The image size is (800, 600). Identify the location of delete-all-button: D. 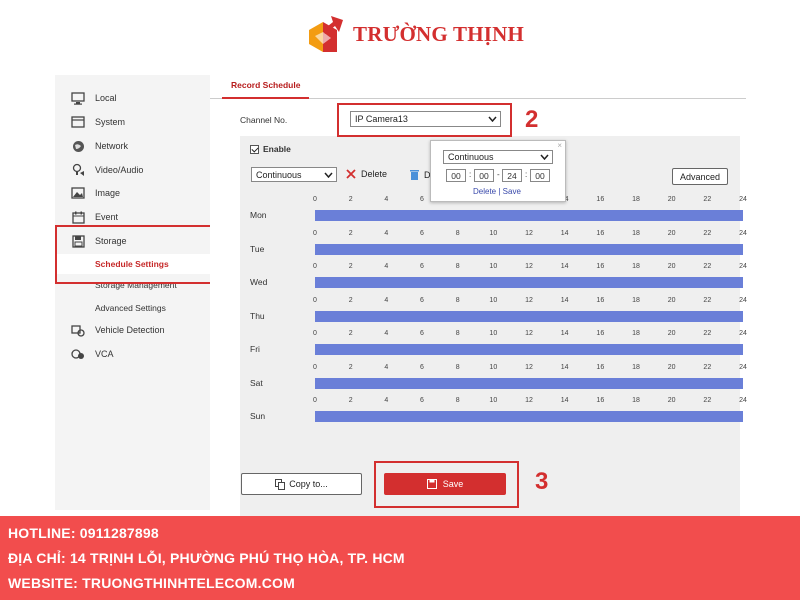
(420, 174).